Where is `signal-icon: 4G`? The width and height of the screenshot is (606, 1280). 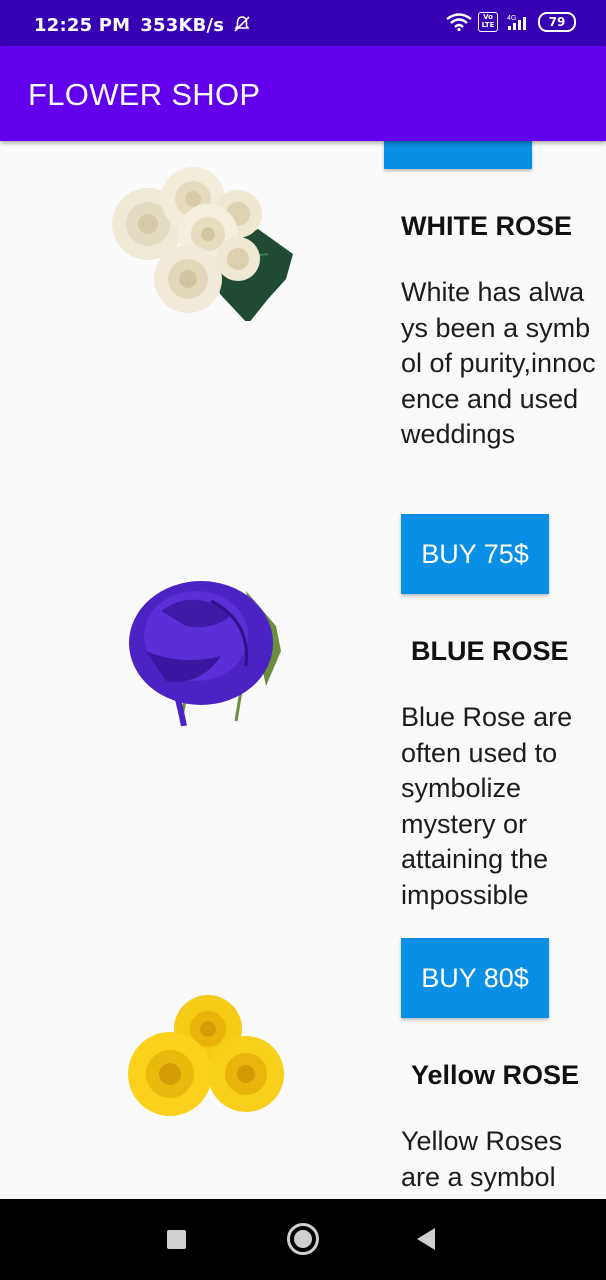 signal-icon: 4G is located at coordinates (516, 22).